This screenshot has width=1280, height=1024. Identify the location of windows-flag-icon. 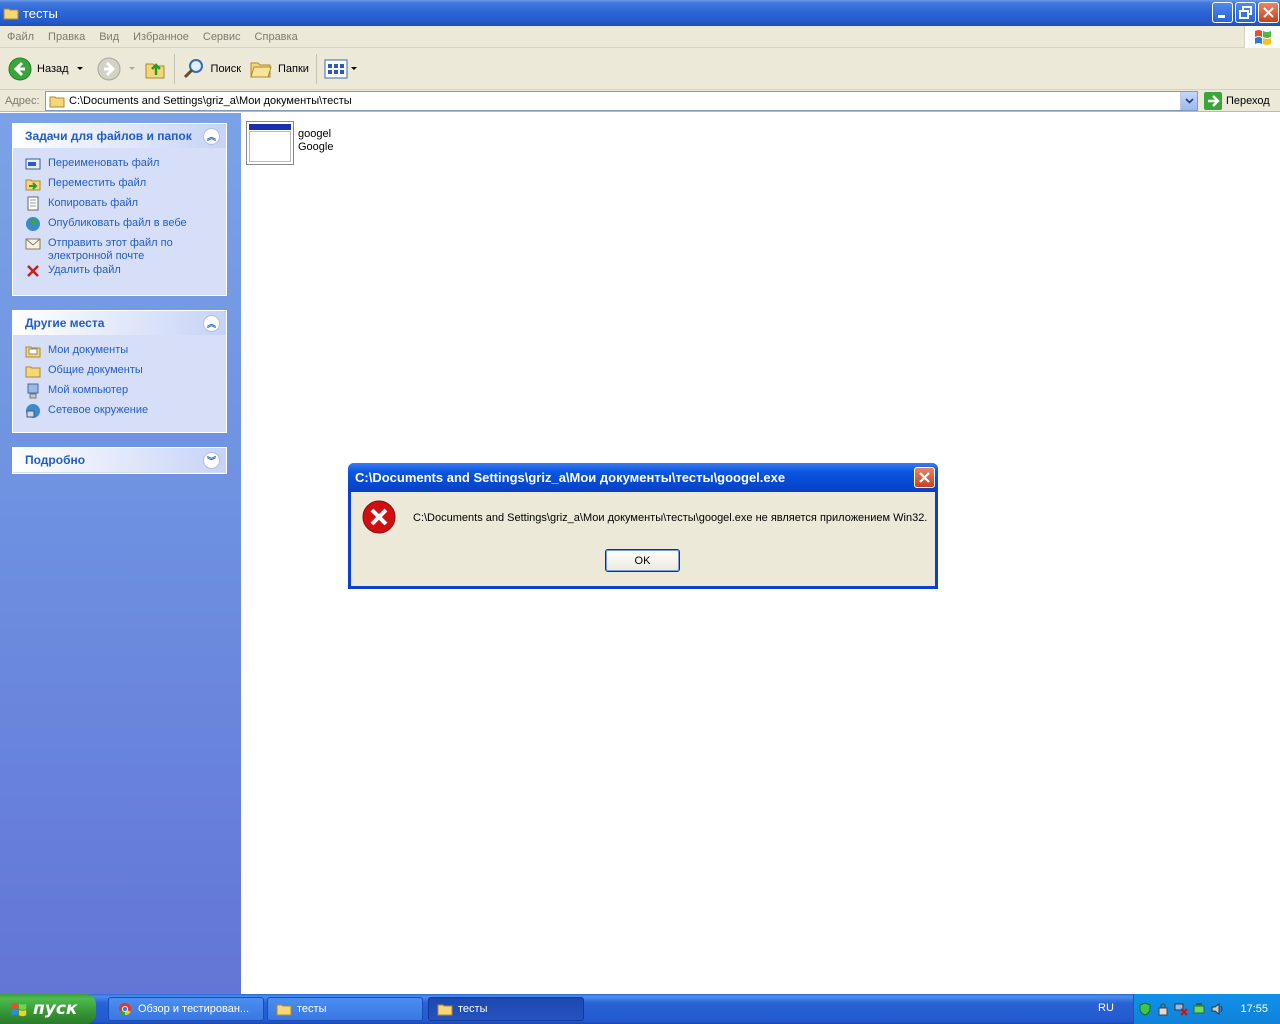
(19, 1009).